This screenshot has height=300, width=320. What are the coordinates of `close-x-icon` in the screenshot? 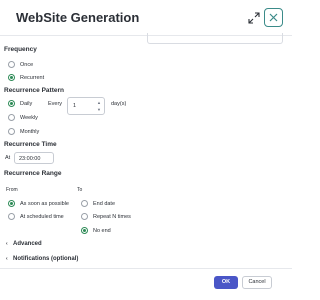 It's located at (273, 17).